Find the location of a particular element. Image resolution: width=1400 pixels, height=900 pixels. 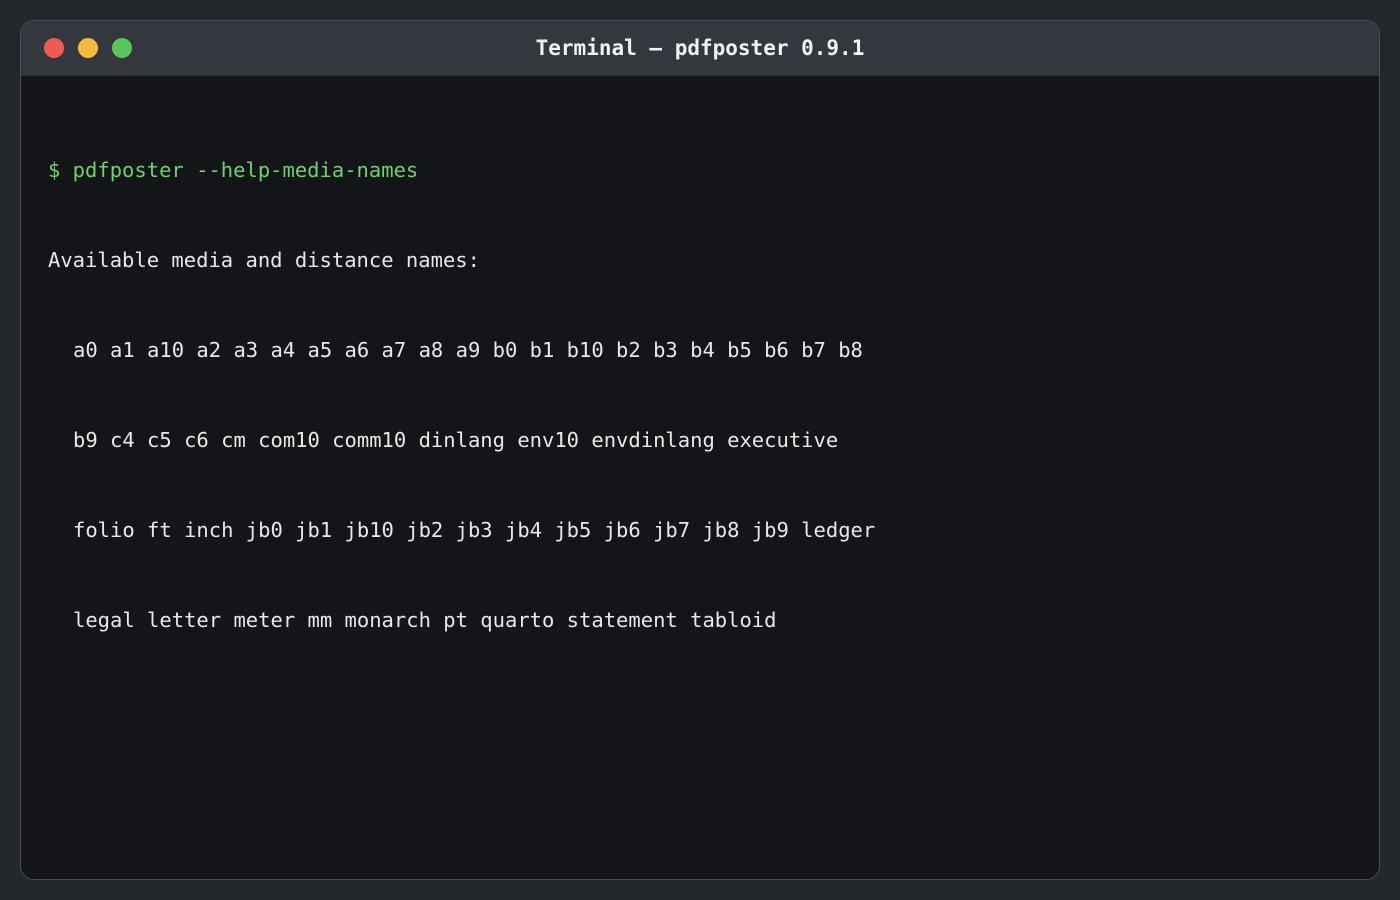

title-bar: Terminal — pdfposter 0.9.1 is located at coordinates (700, 48).